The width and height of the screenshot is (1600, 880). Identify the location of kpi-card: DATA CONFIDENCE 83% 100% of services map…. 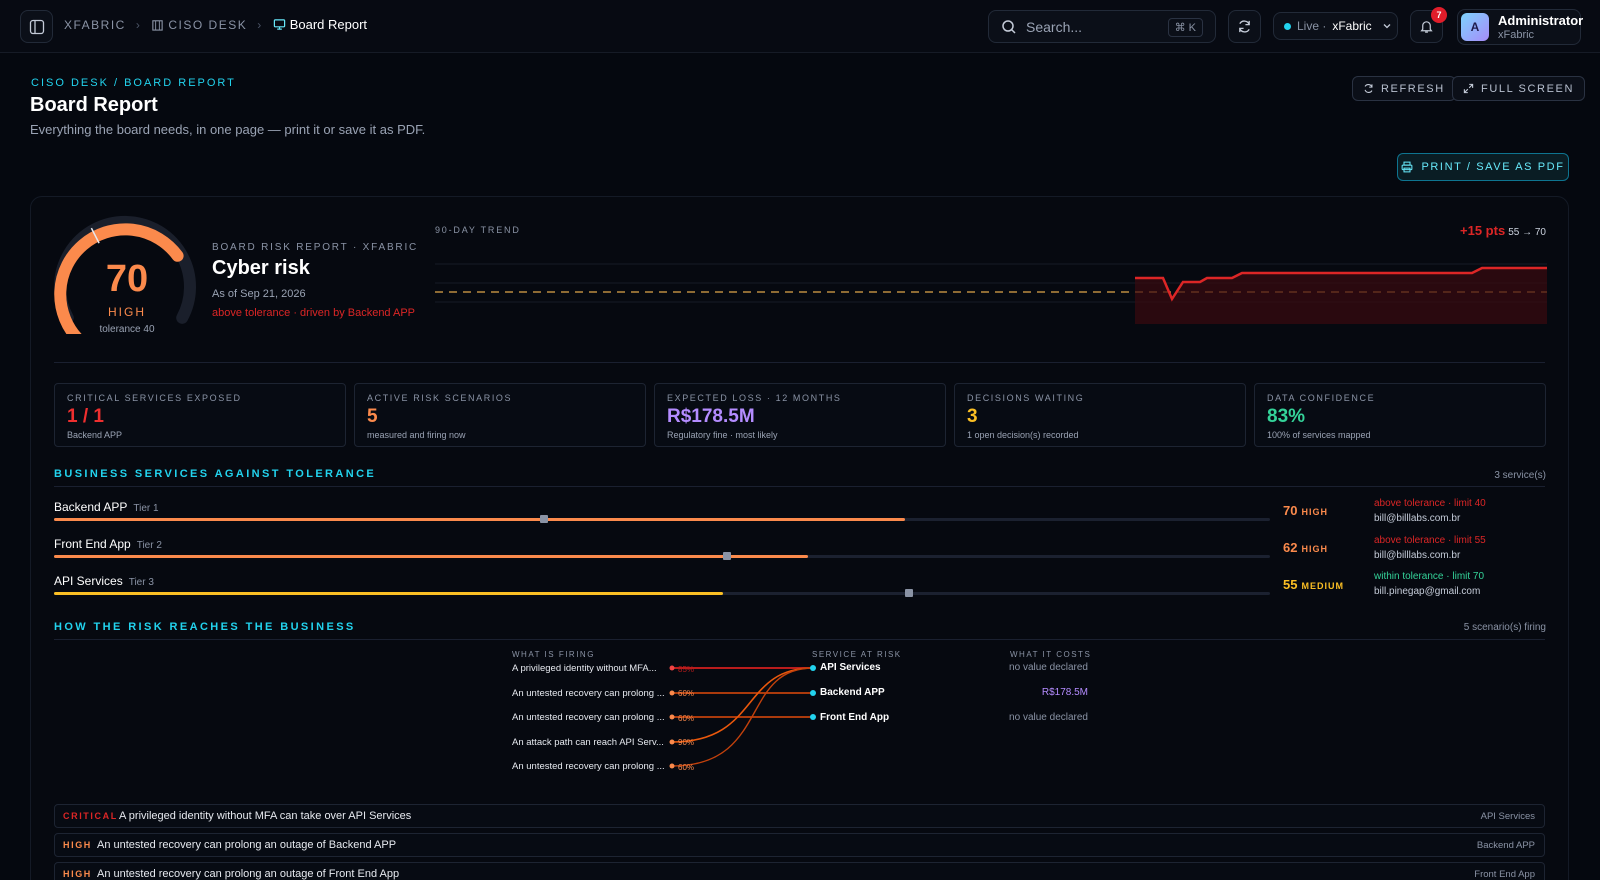
(1400, 415).